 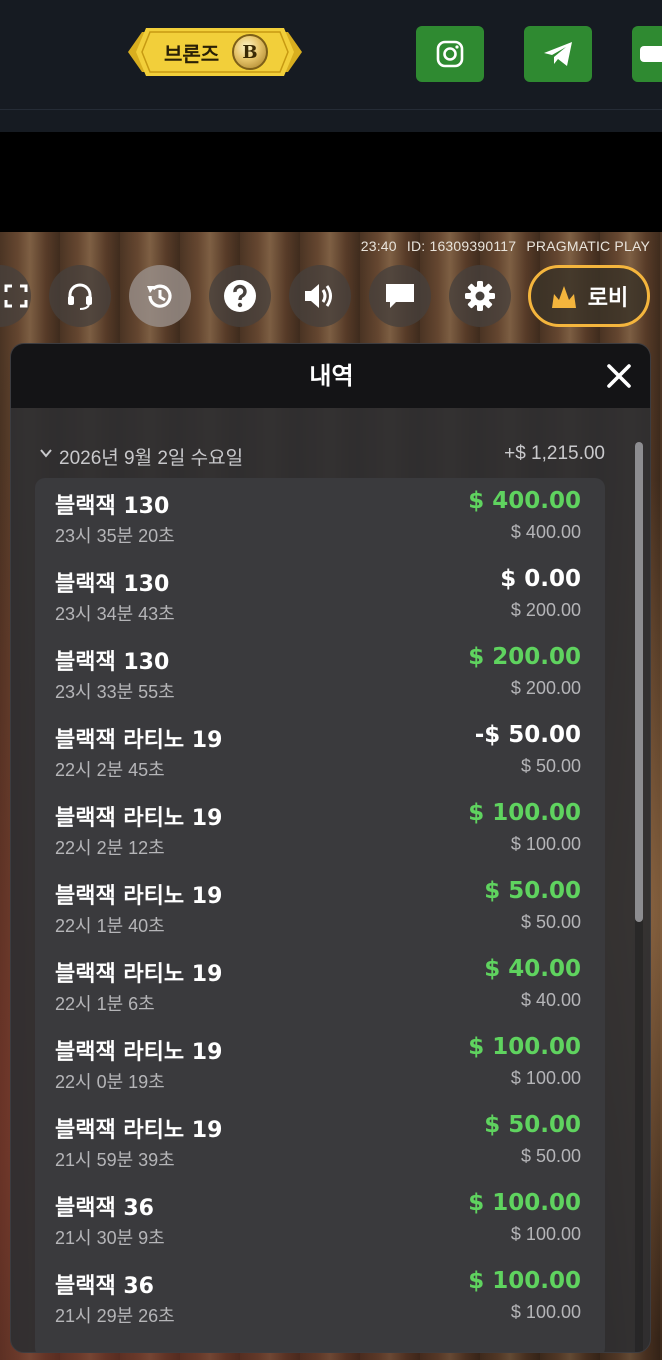 I want to click on date-group-header: 2026년 9월 2일 수요일 +$ 1,215.00, so click(x=322, y=456).